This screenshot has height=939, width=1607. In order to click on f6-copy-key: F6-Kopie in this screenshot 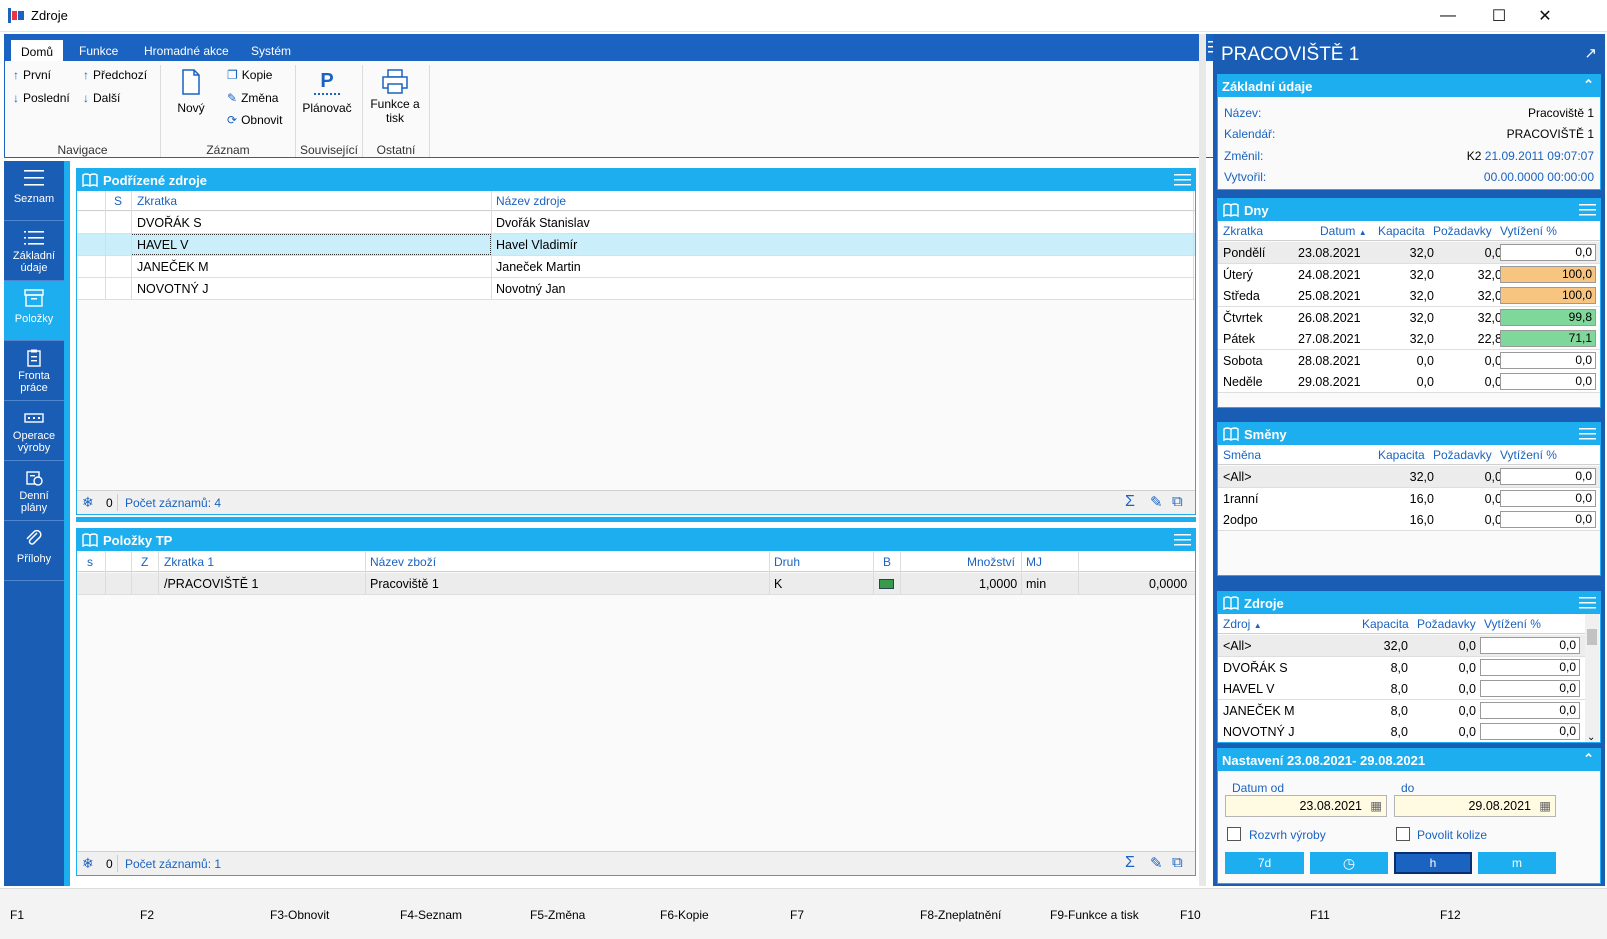, I will do `click(684, 915)`.